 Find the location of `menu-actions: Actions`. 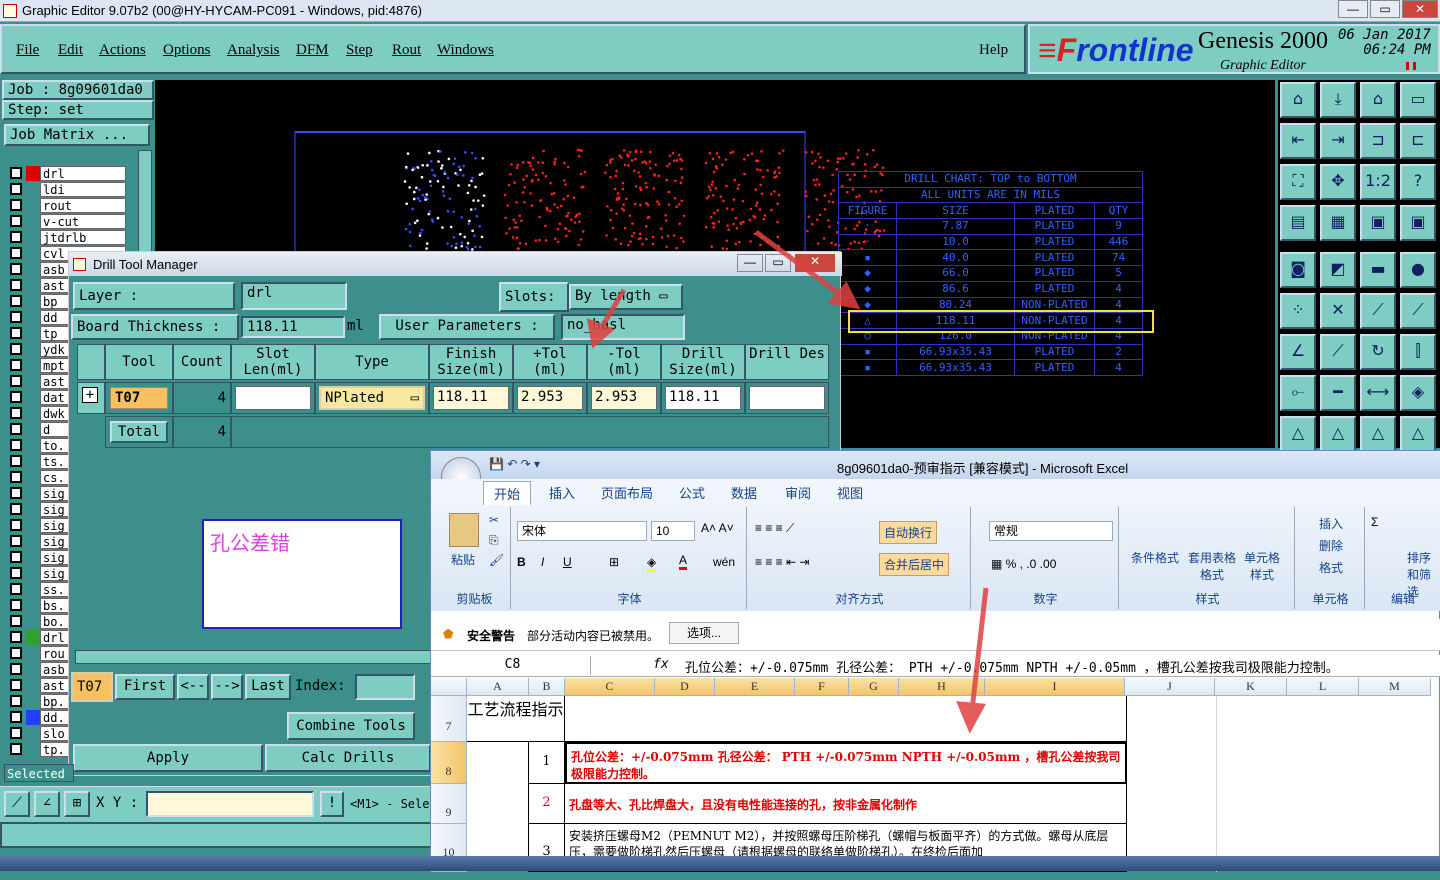

menu-actions: Actions is located at coordinates (122, 50).